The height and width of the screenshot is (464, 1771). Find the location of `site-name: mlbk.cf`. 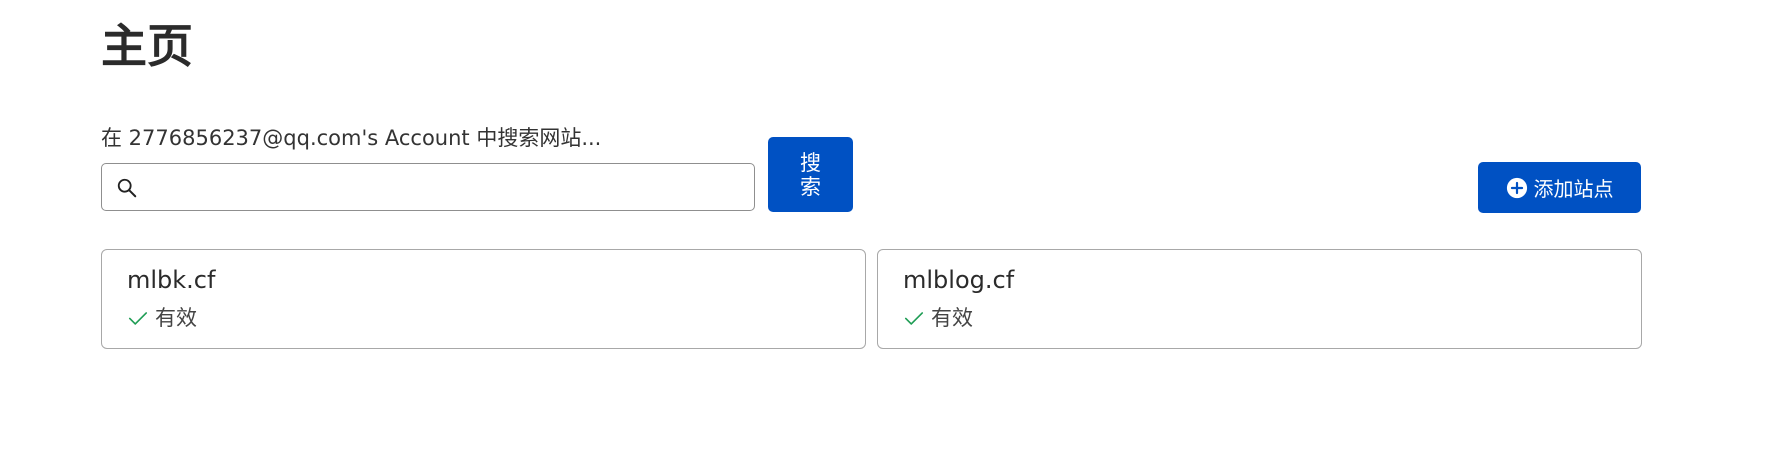

site-name: mlbk.cf is located at coordinates (171, 280).